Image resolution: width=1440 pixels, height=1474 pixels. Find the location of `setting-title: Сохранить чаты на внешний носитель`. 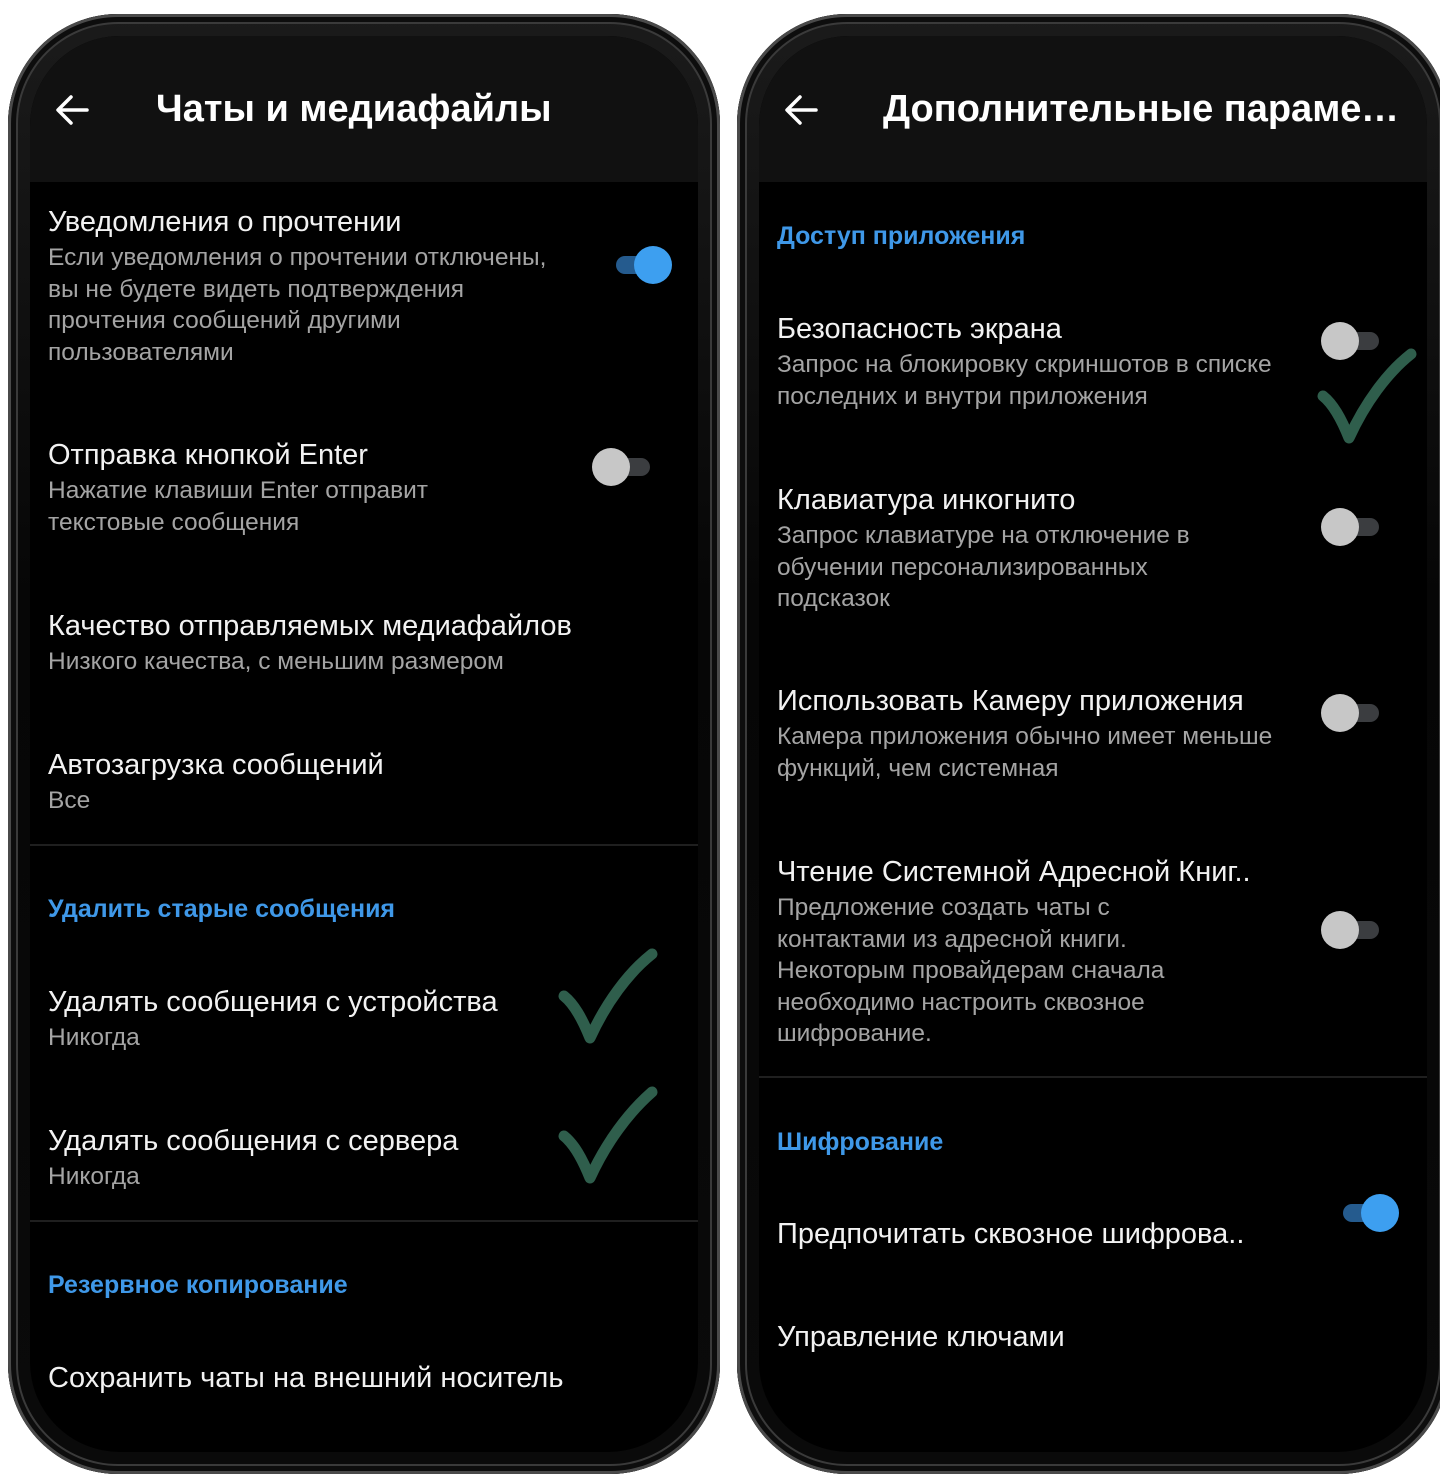

setting-title: Сохранить чаты на внешний носитель is located at coordinates (306, 1378).